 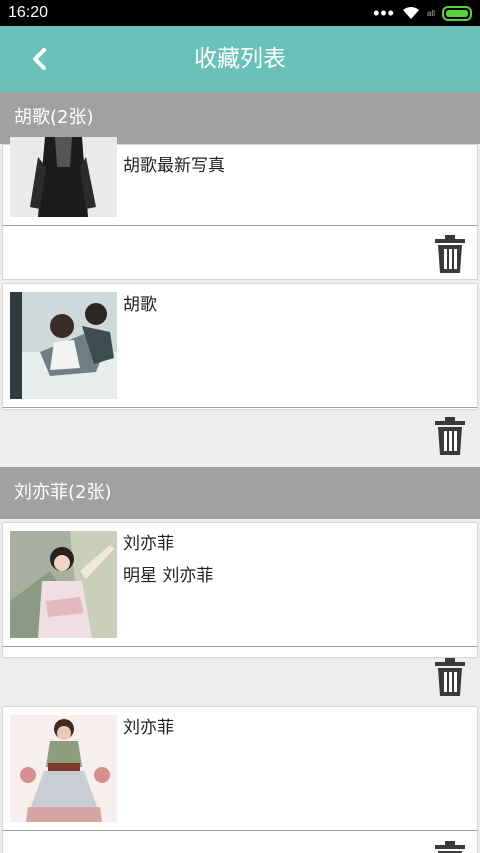 What do you see at coordinates (410, 12) in the screenshot?
I see `wifi-icon` at bounding box center [410, 12].